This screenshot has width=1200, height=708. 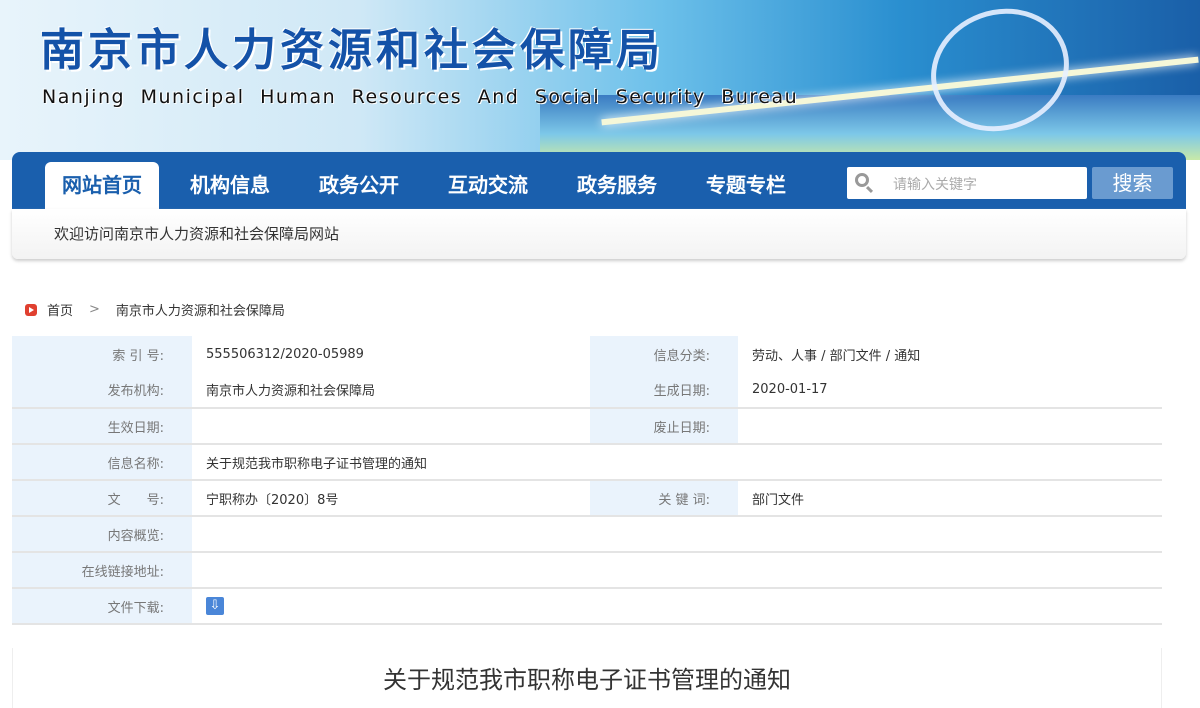 I want to click on keywords-value: 部门文件, so click(x=950, y=497).